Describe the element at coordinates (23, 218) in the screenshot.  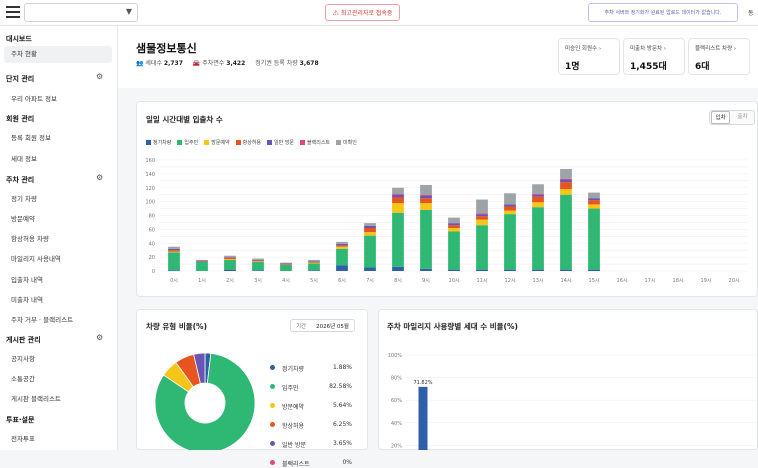
I see `sidebar-item-visit-reservation: 방문예약` at that location.